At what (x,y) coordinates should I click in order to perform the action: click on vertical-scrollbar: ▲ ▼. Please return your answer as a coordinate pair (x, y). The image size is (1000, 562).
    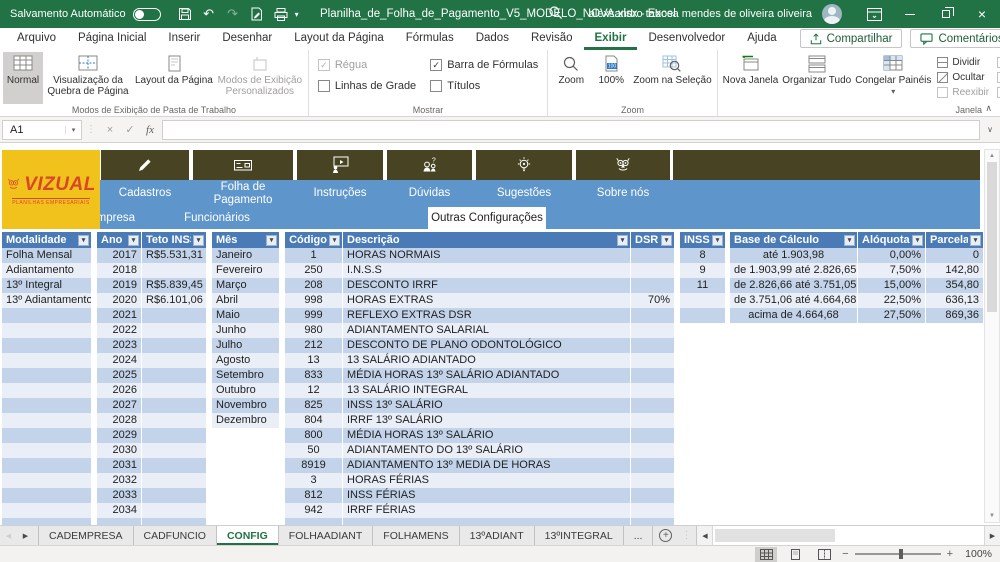
    Looking at the image, I should click on (992, 336).